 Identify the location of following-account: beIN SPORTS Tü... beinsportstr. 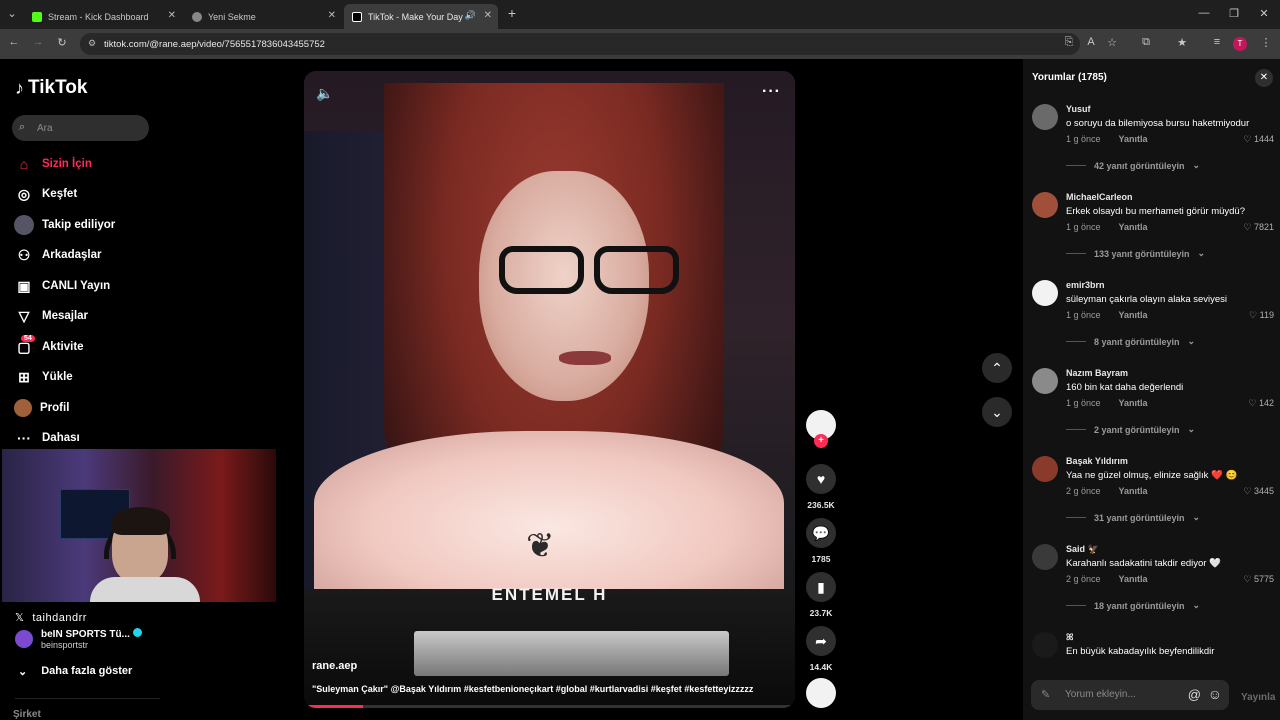
(78, 639).